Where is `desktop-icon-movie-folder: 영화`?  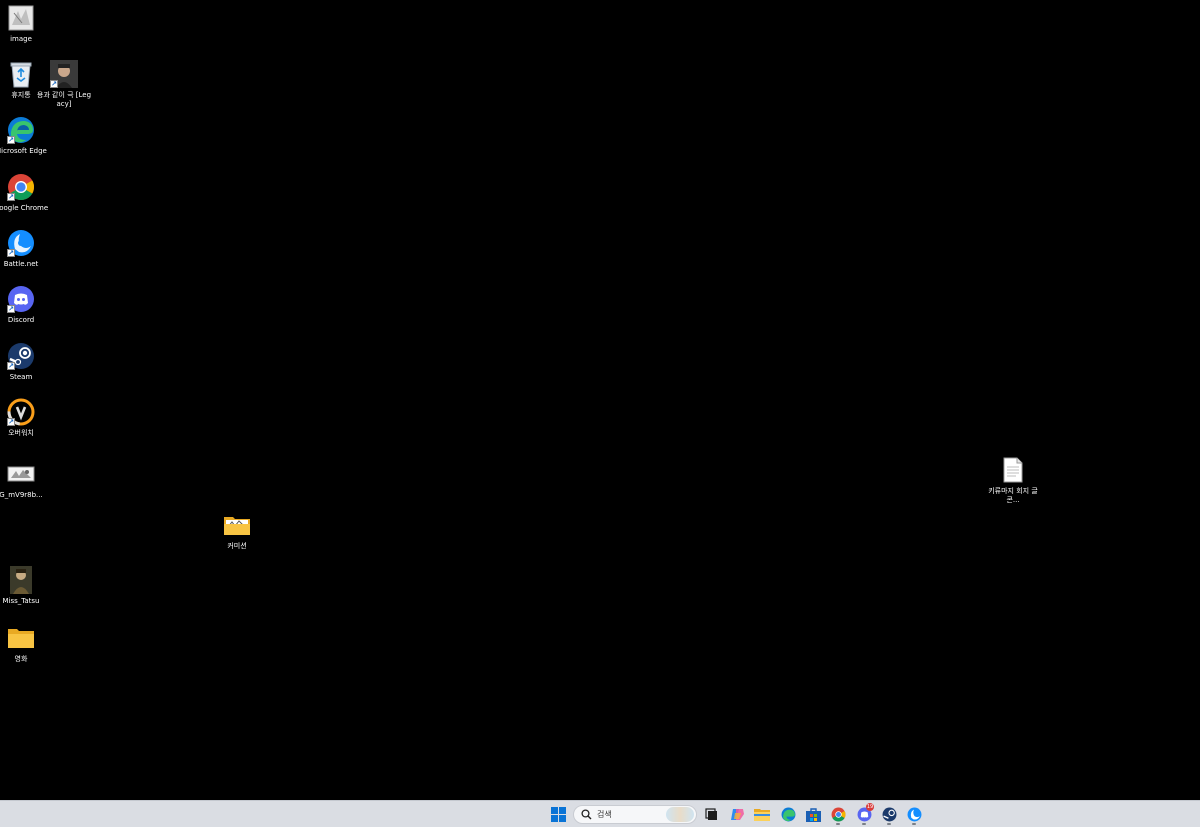 desktop-icon-movie-folder: 영화 is located at coordinates (21, 644).